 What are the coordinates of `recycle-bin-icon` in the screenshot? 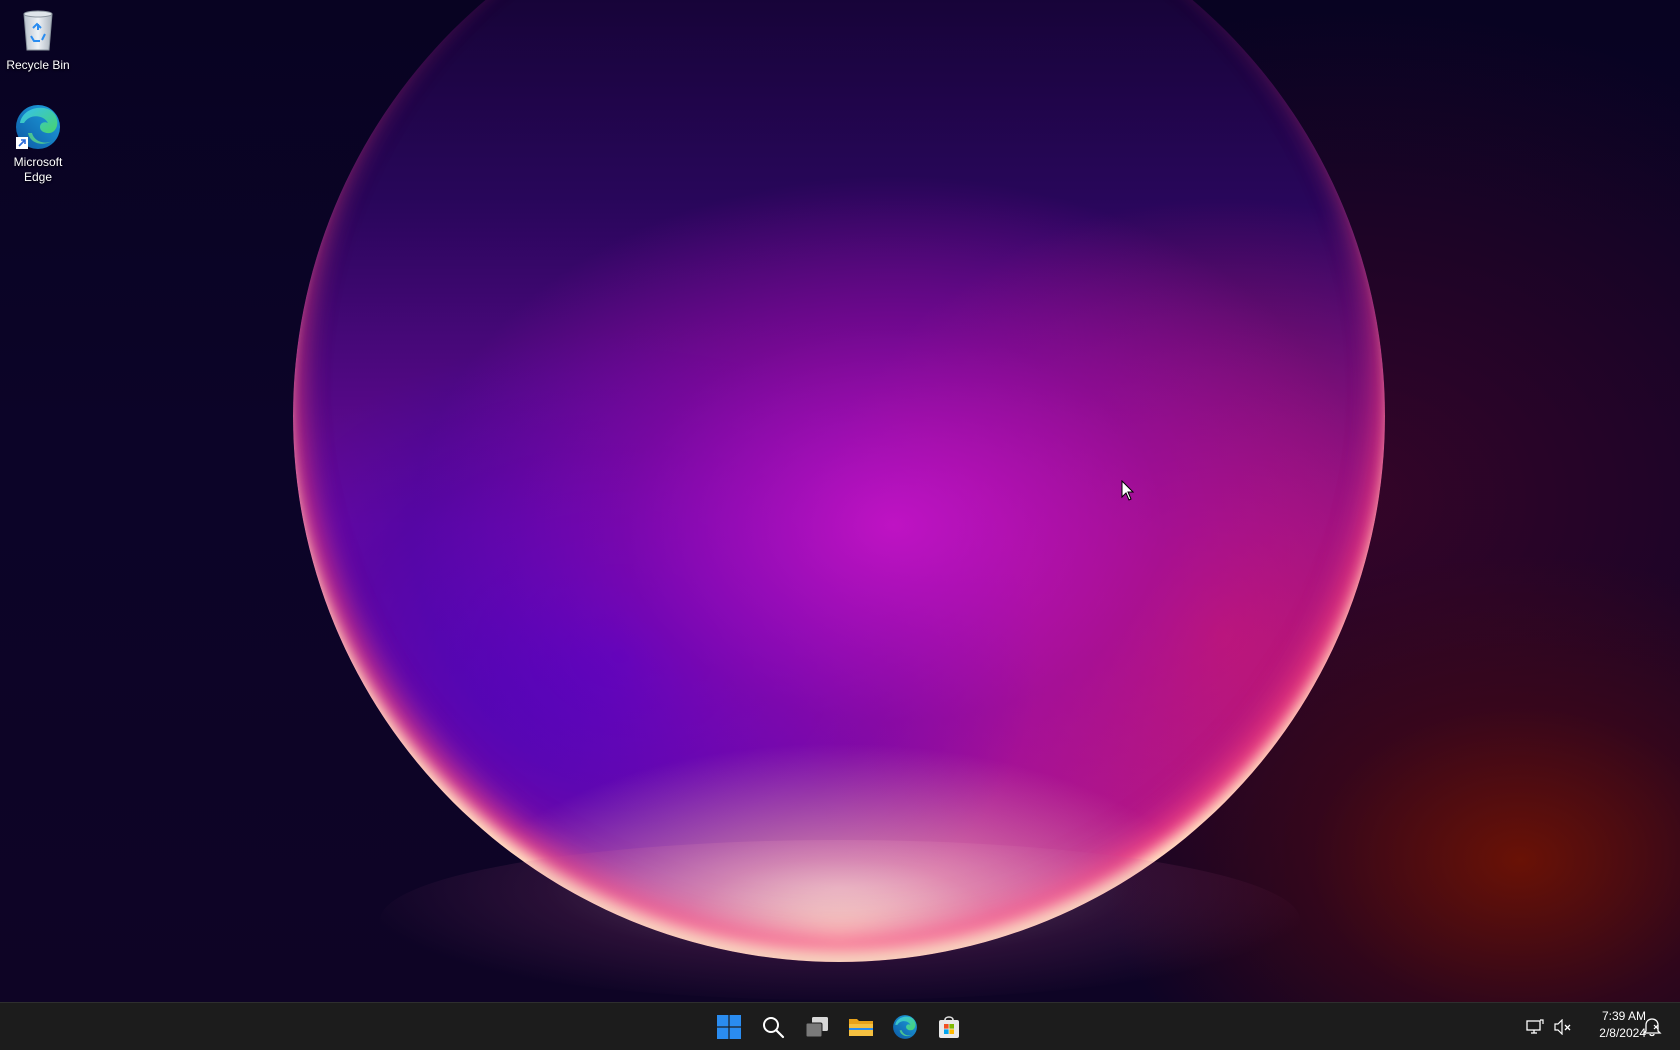 It's located at (38, 30).